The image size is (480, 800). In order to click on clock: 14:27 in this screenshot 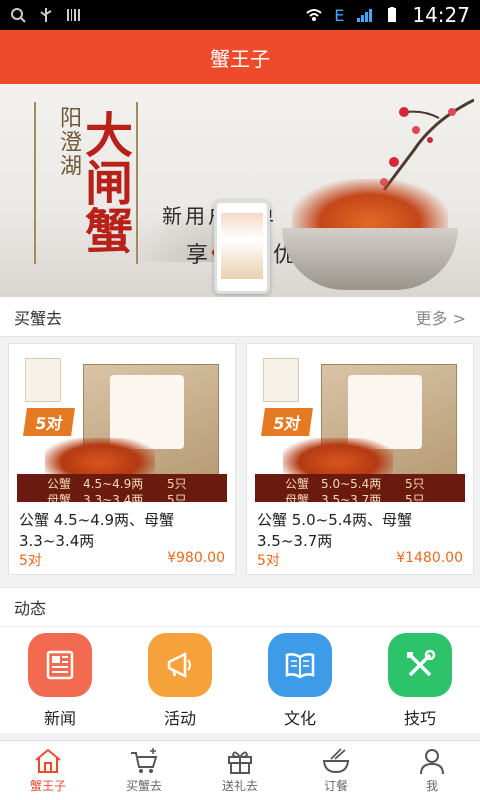, I will do `click(441, 15)`.